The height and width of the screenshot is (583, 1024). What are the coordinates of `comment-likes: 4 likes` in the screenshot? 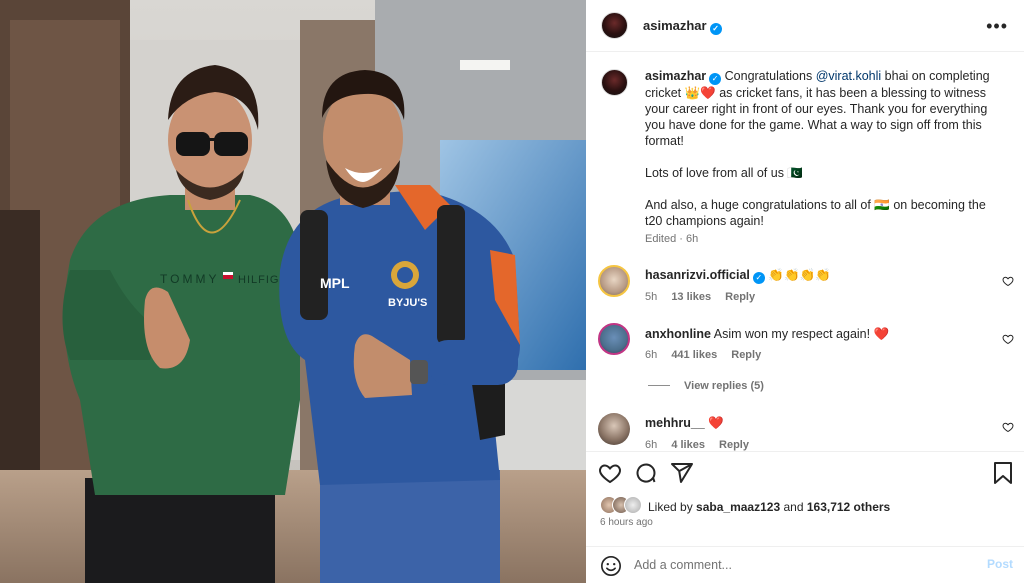 It's located at (688, 445).